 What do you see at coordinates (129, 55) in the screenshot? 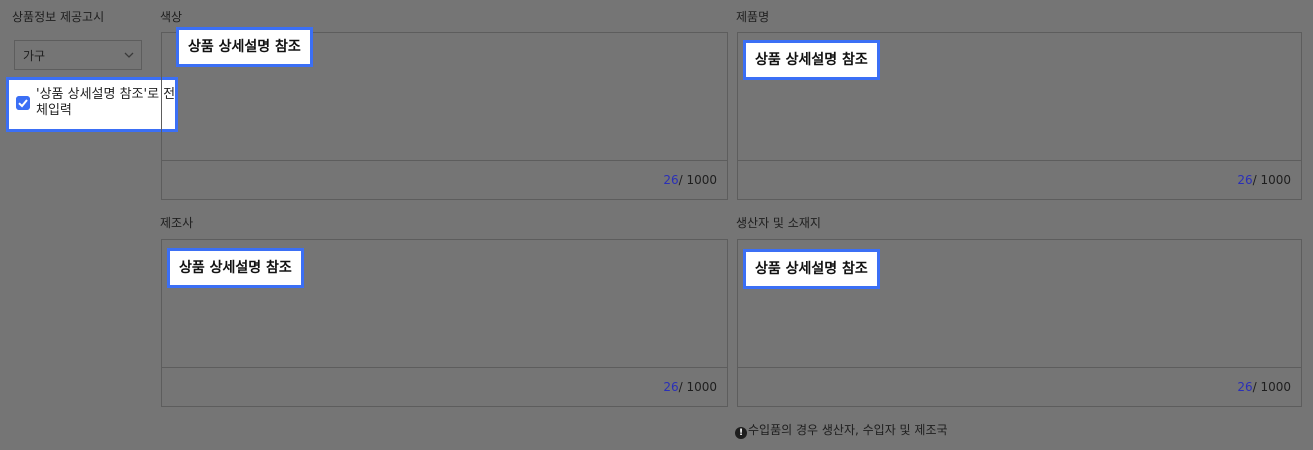
I see `chevron-down-icon` at bounding box center [129, 55].